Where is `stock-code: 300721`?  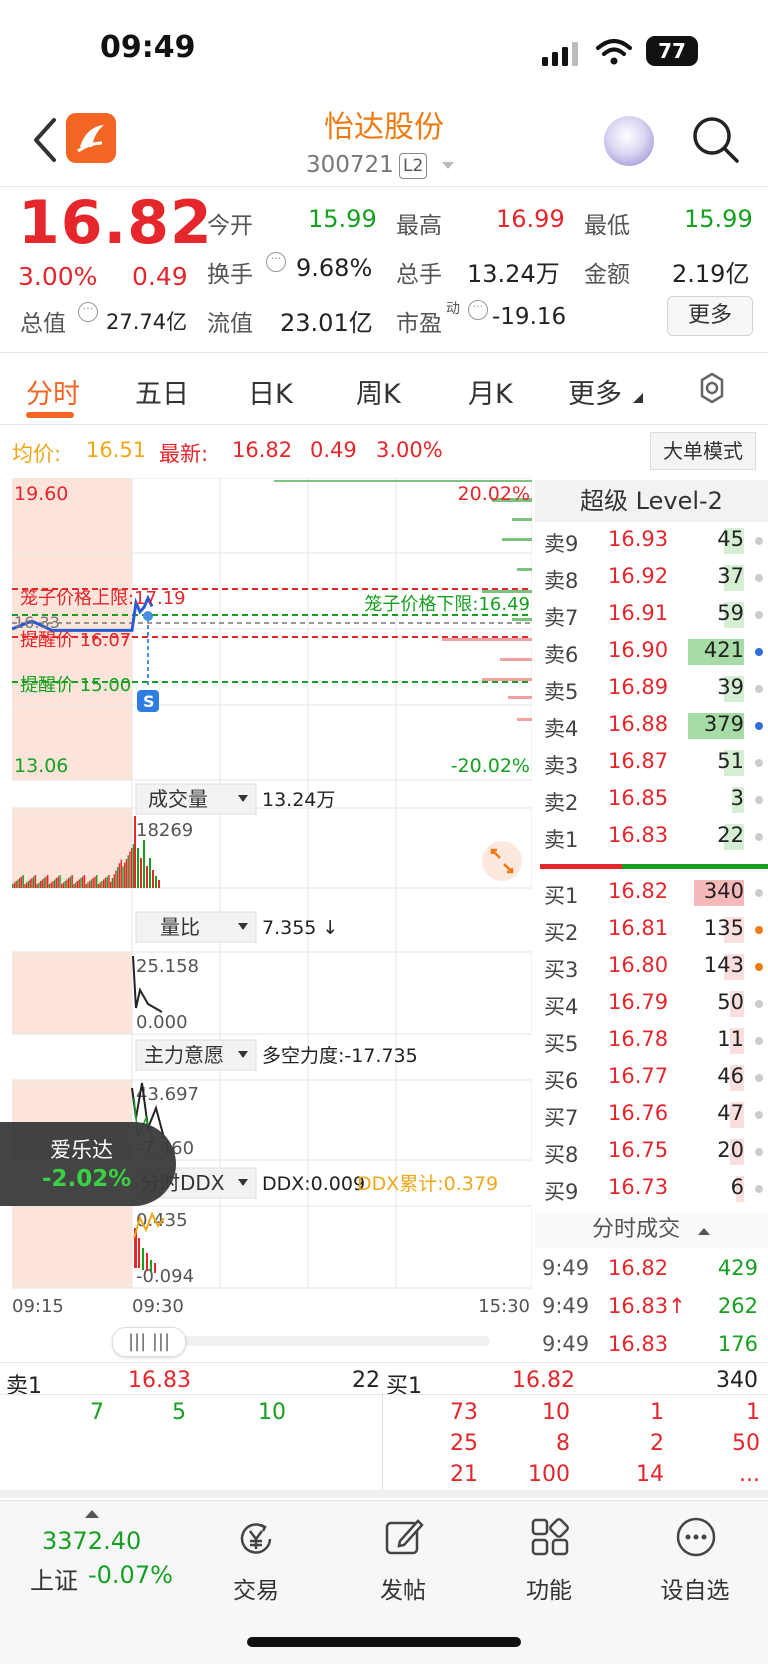 stock-code: 300721 is located at coordinates (350, 165).